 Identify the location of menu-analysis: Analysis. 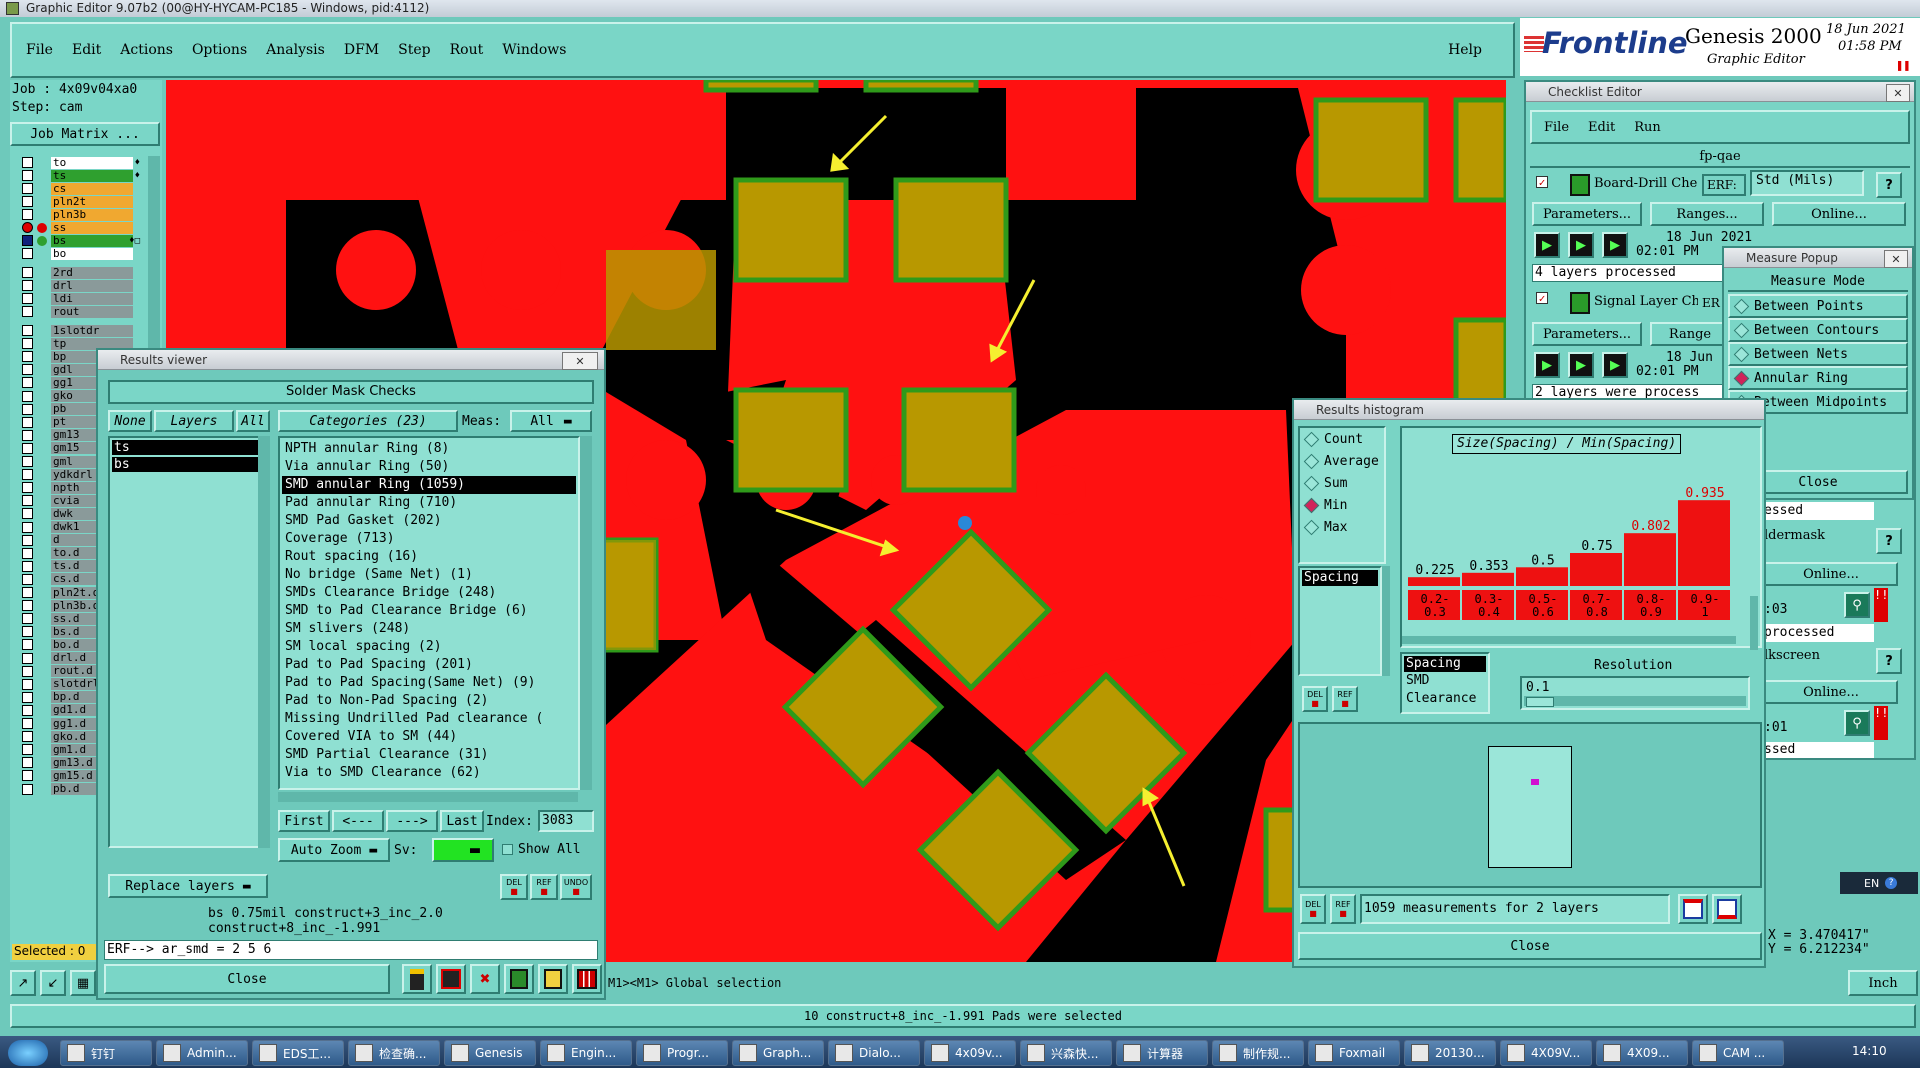
(295, 50).